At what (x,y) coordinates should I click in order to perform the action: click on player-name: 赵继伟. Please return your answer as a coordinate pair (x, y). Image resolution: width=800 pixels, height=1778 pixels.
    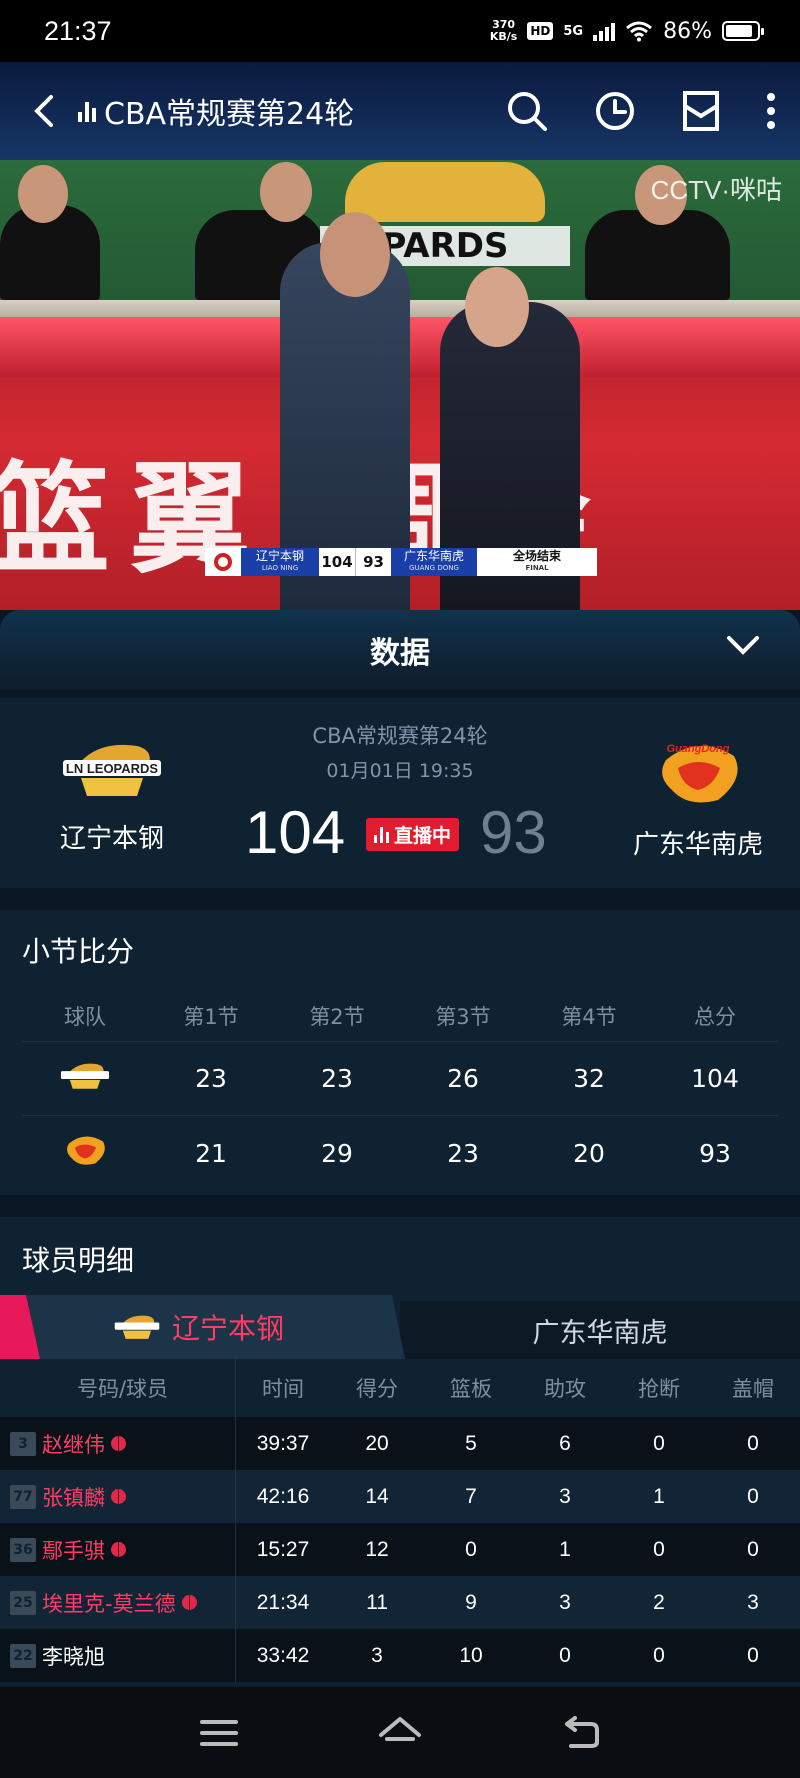
    Looking at the image, I should click on (73, 1444).